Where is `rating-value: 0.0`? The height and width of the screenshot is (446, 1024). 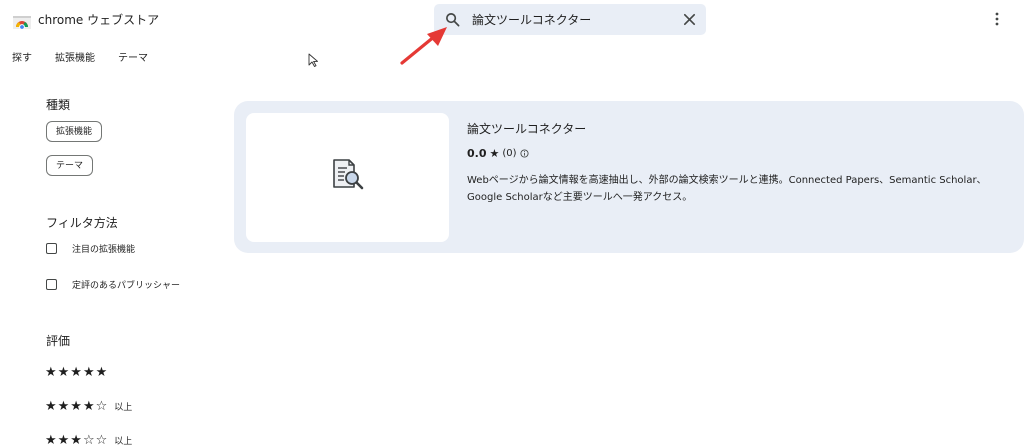 rating-value: 0.0 is located at coordinates (477, 153).